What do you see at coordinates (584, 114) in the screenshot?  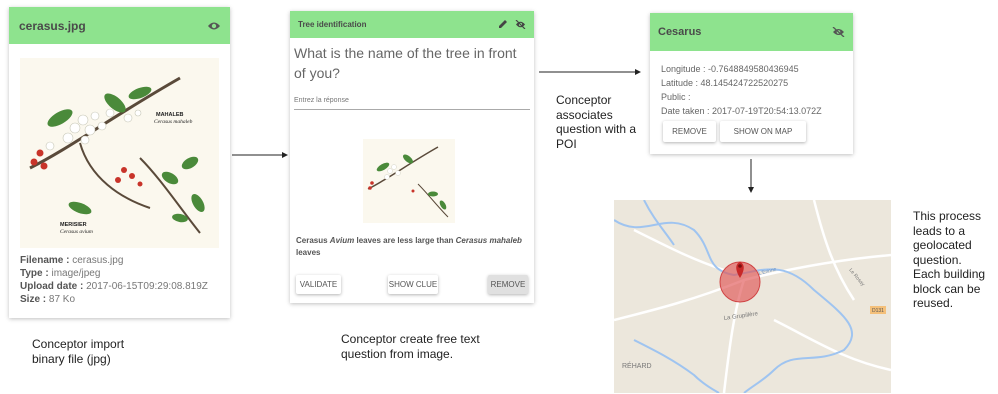 I see `caption-poi-line2: associates` at bounding box center [584, 114].